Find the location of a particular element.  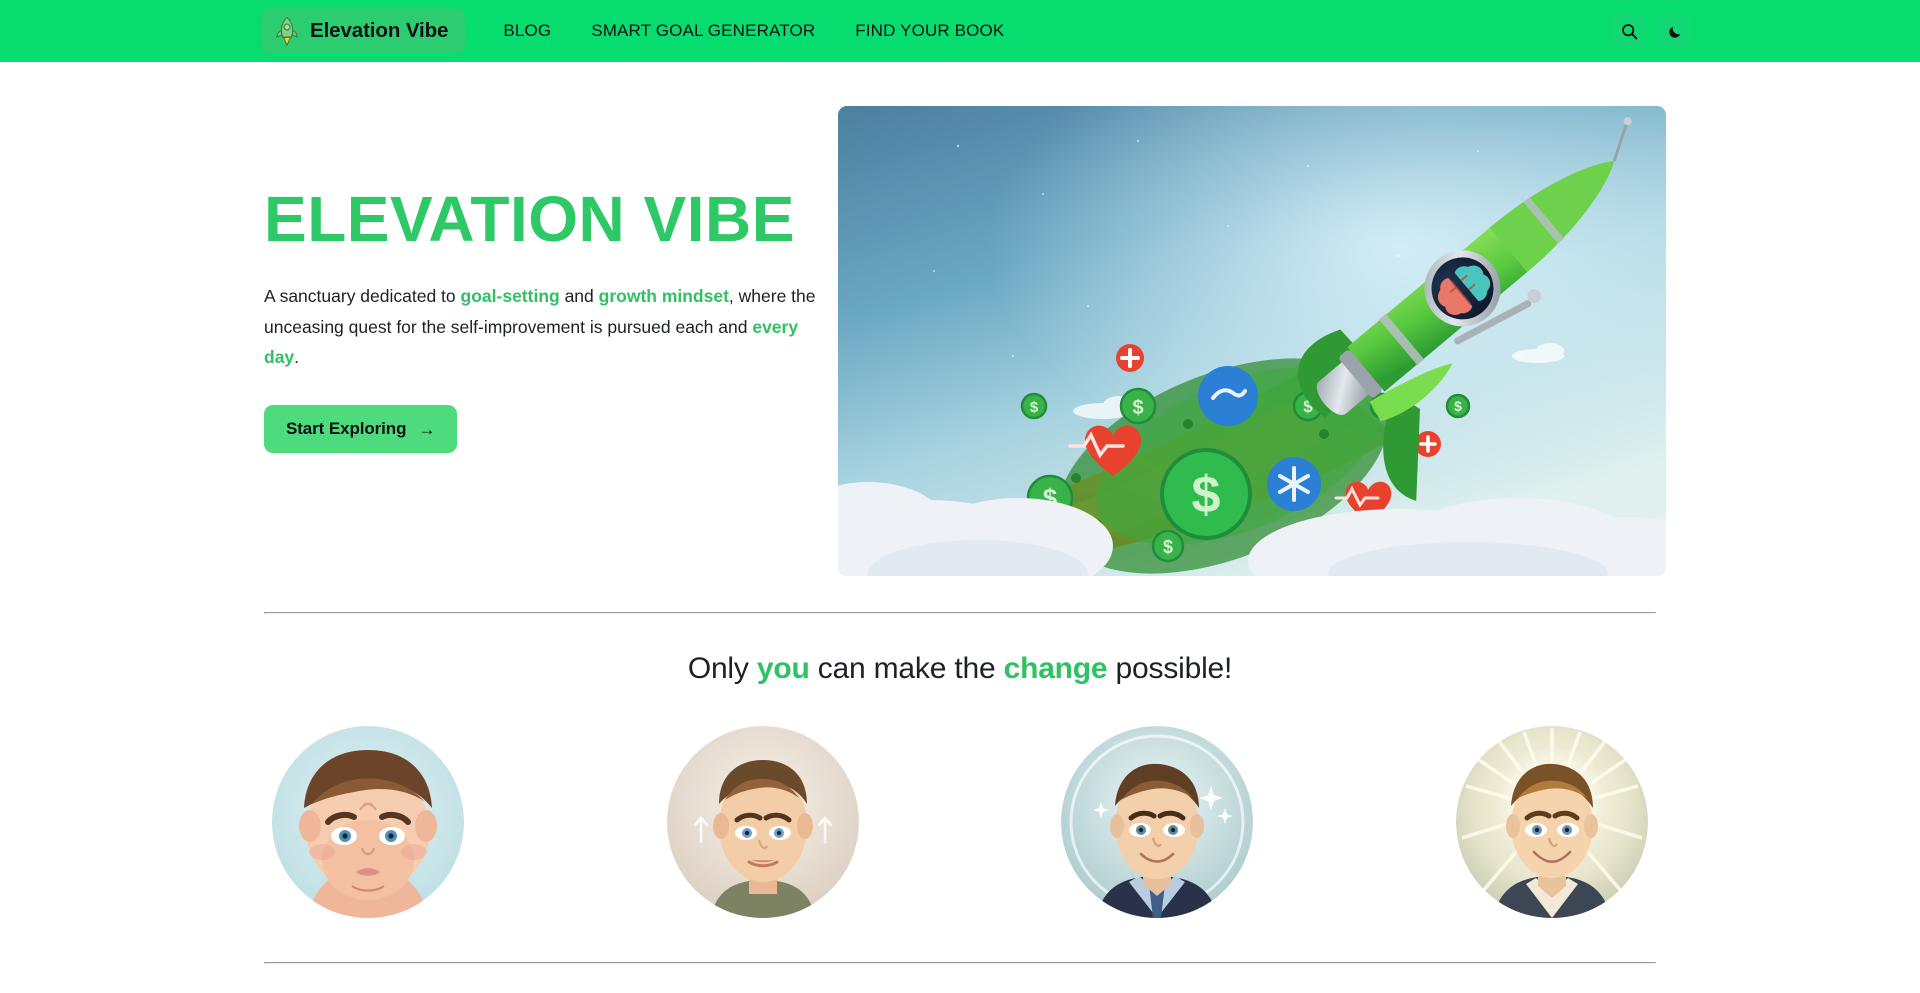

avatar-confident-man-suit is located at coordinates (1157, 822).